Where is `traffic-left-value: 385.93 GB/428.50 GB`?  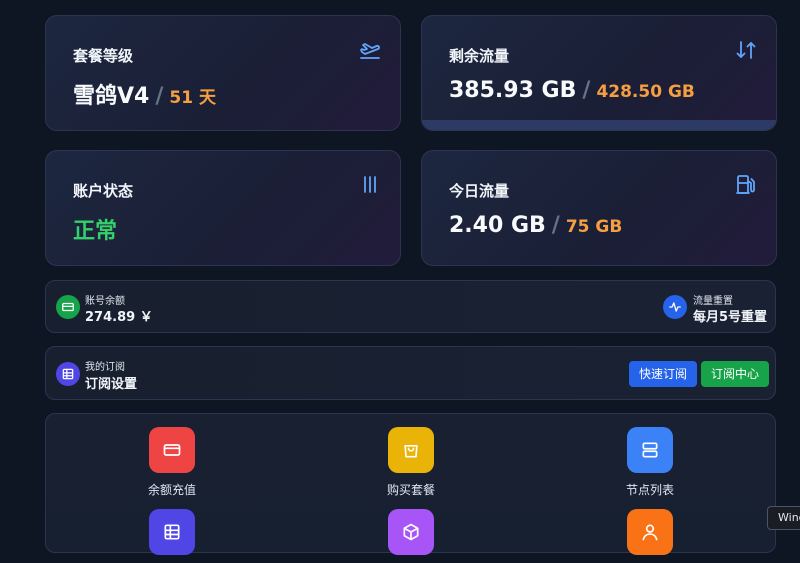 traffic-left-value: 385.93 GB/428.50 GB is located at coordinates (572, 90).